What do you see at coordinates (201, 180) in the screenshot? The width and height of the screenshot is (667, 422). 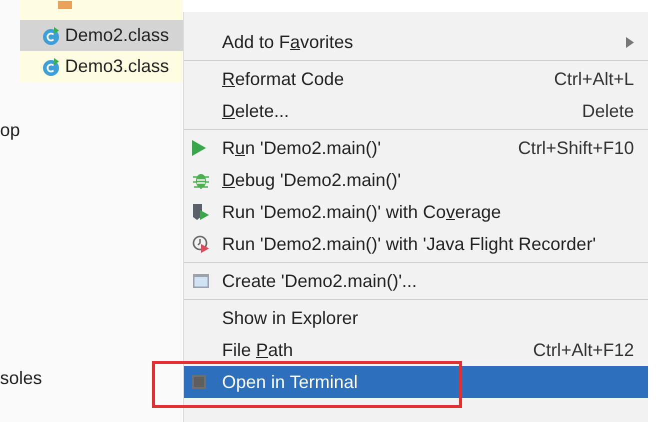 I see `bug-icon` at bounding box center [201, 180].